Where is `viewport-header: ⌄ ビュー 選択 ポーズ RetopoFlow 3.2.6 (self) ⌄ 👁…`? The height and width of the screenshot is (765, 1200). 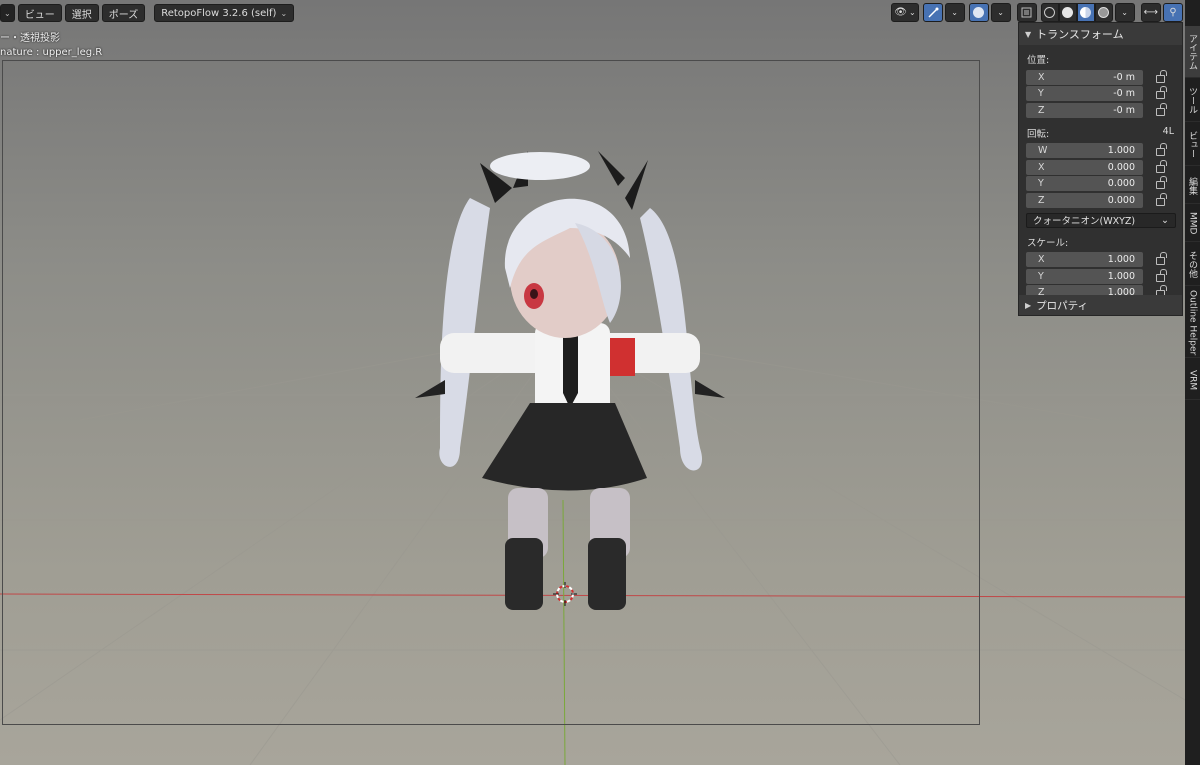 viewport-header: ⌄ ビュー 選択 ポーズ RetopoFlow 3.2.6 (self) ⌄ 👁… is located at coordinates (592, 13).